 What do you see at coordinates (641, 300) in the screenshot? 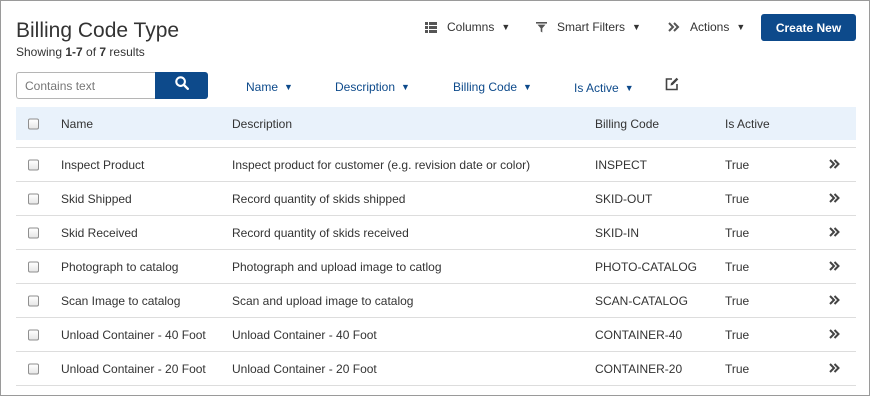
I see `row-billing-code: SCAN-CATALOG` at bounding box center [641, 300].